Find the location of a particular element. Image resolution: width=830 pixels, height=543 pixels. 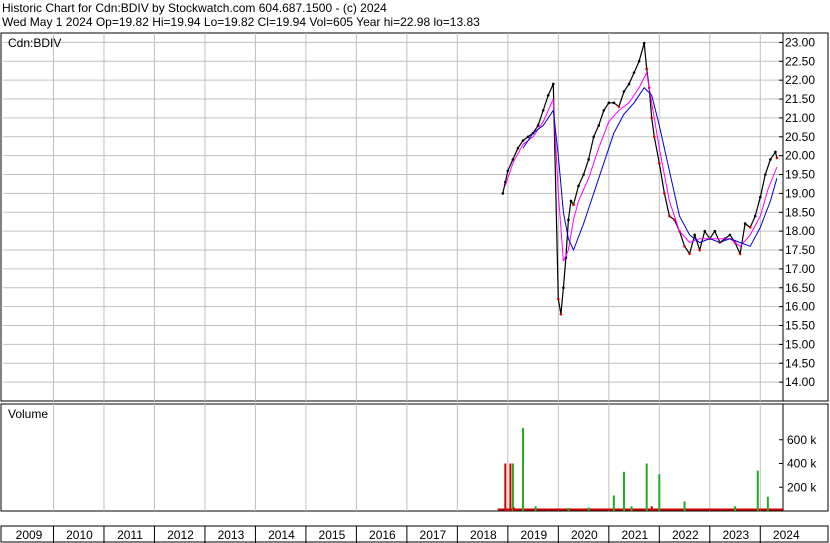

volume-panel-label: Volume is located at coordinates (28, 414).